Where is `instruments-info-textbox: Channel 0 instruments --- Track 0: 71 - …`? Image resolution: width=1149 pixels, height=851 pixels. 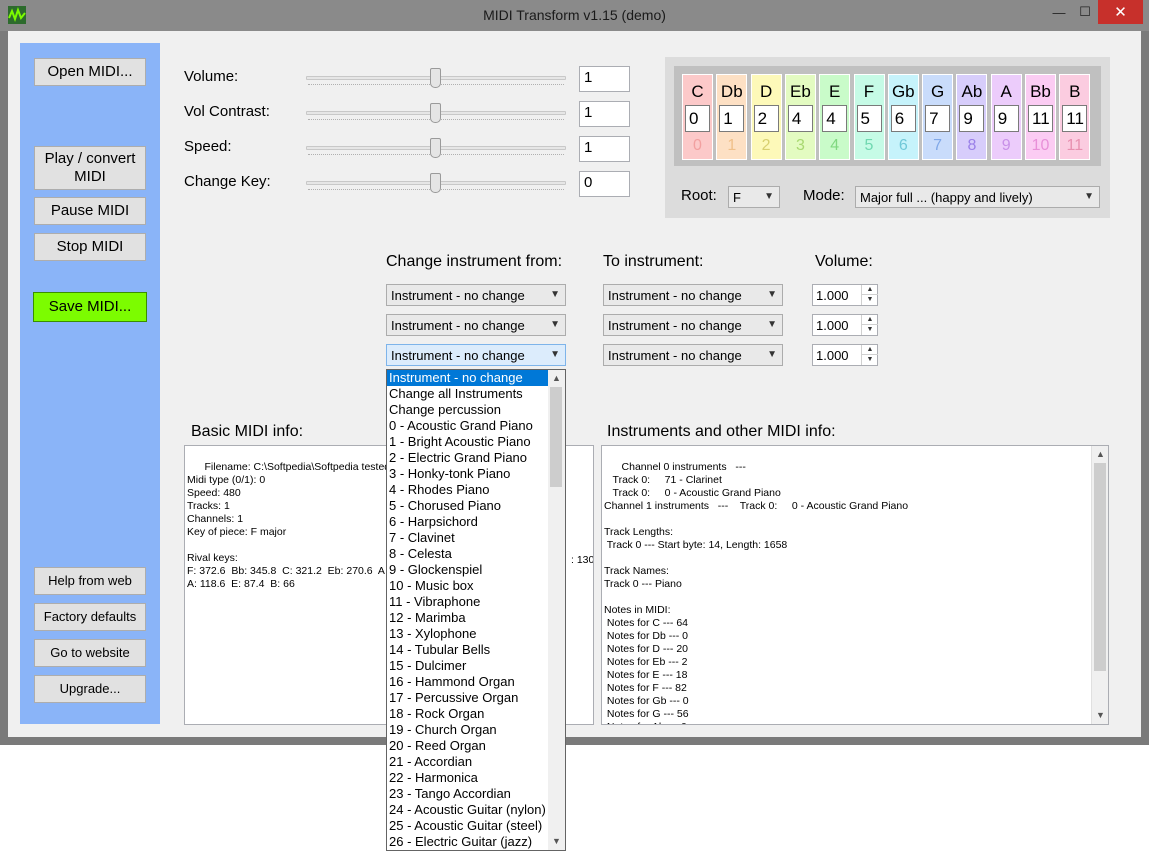
instruments-info-textbox: Channel 0 instruments --- Track 0: 71 - … is located at coordinates (855, 585).